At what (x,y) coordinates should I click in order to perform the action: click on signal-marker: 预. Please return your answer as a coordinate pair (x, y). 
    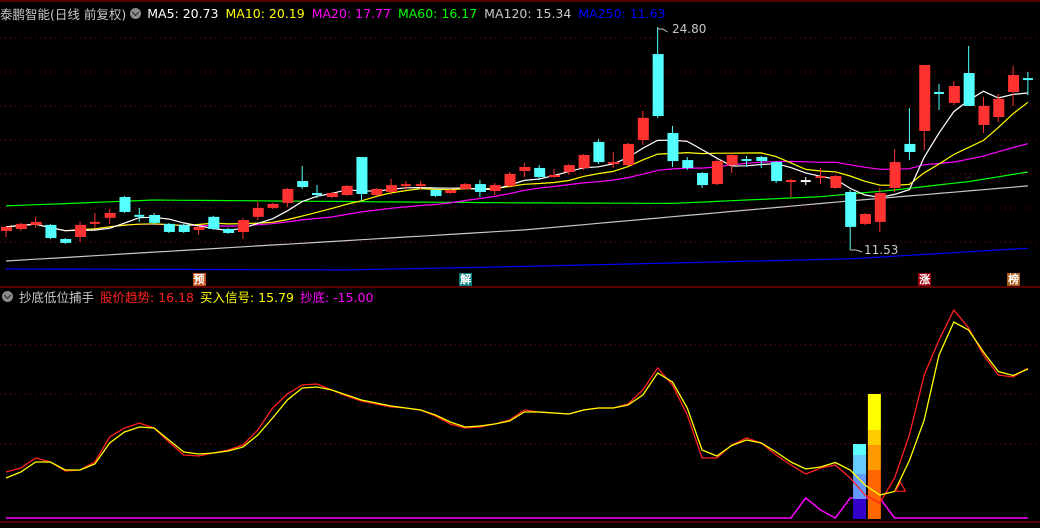
    Looking at the image, I should click on (199, 279).